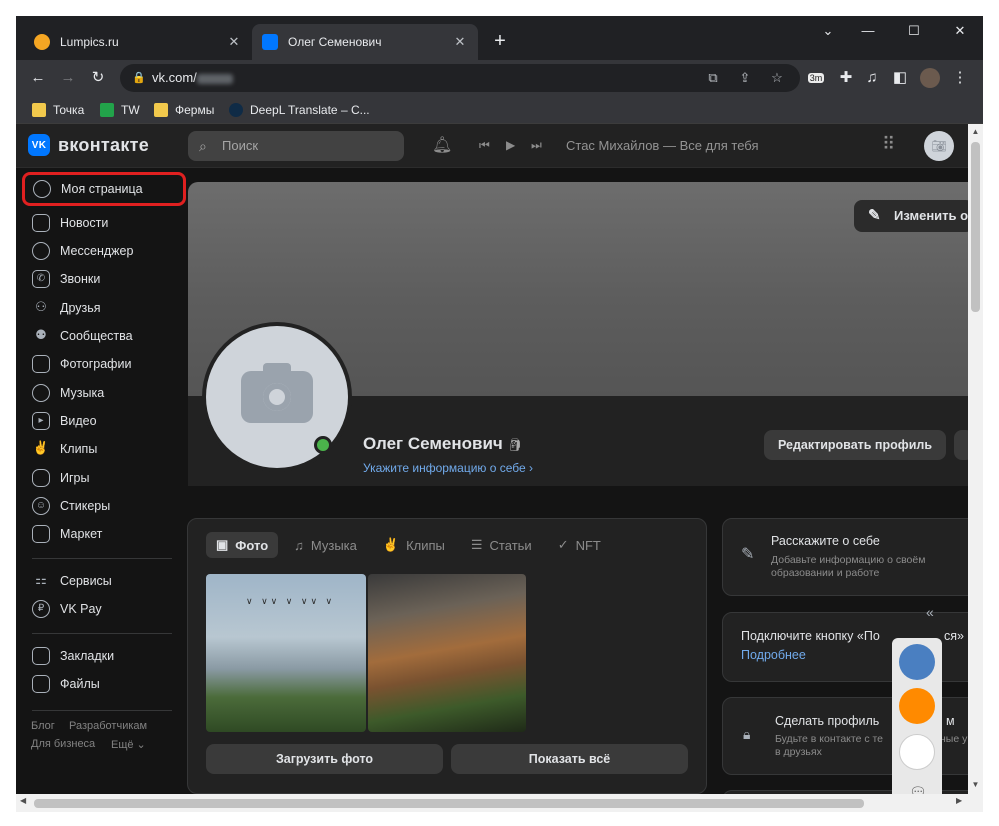 Image resolution: width=999 pixels, height=826 pixels. I want to click on music-icon, so click(41, 393).